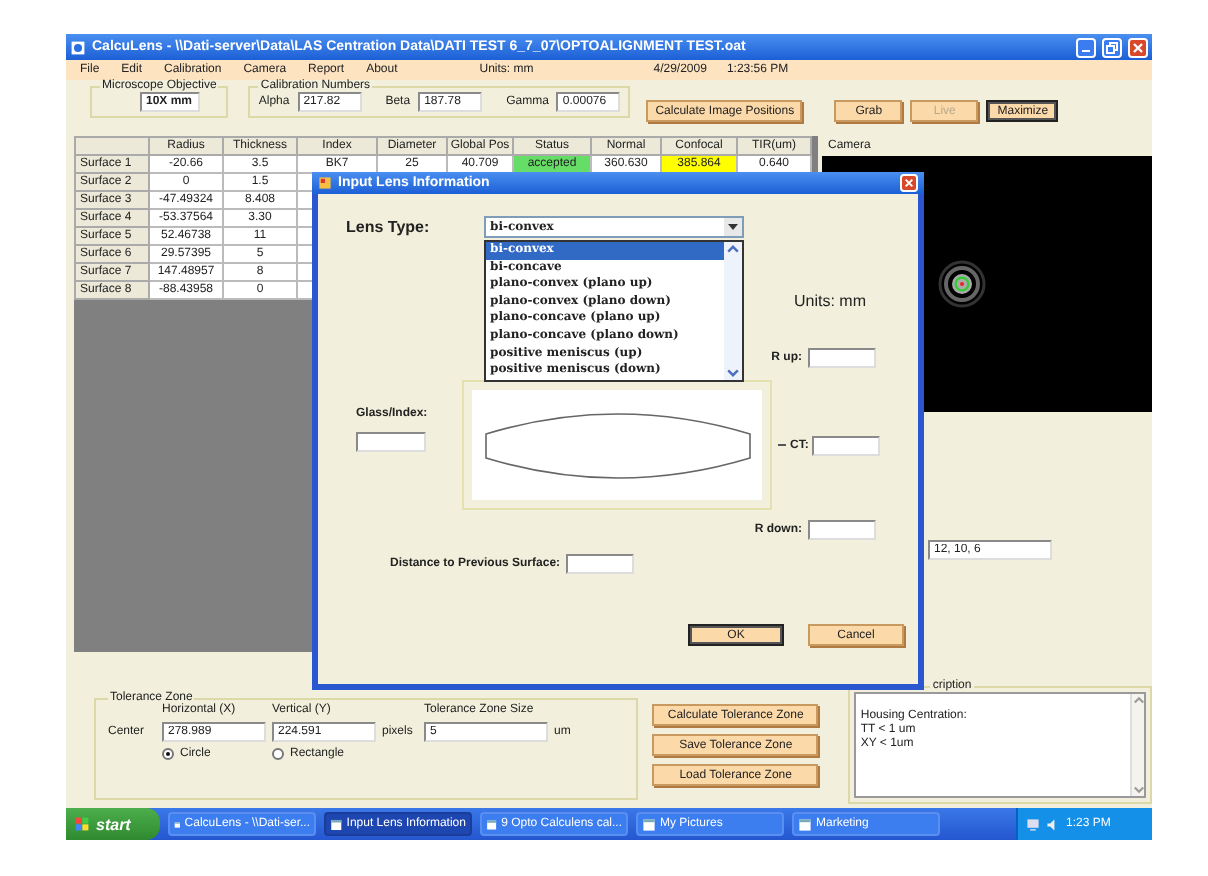 Image resolution: width=1208 pixels, height=876 pixels. I want to click on r-down-field, so click(842, 530).